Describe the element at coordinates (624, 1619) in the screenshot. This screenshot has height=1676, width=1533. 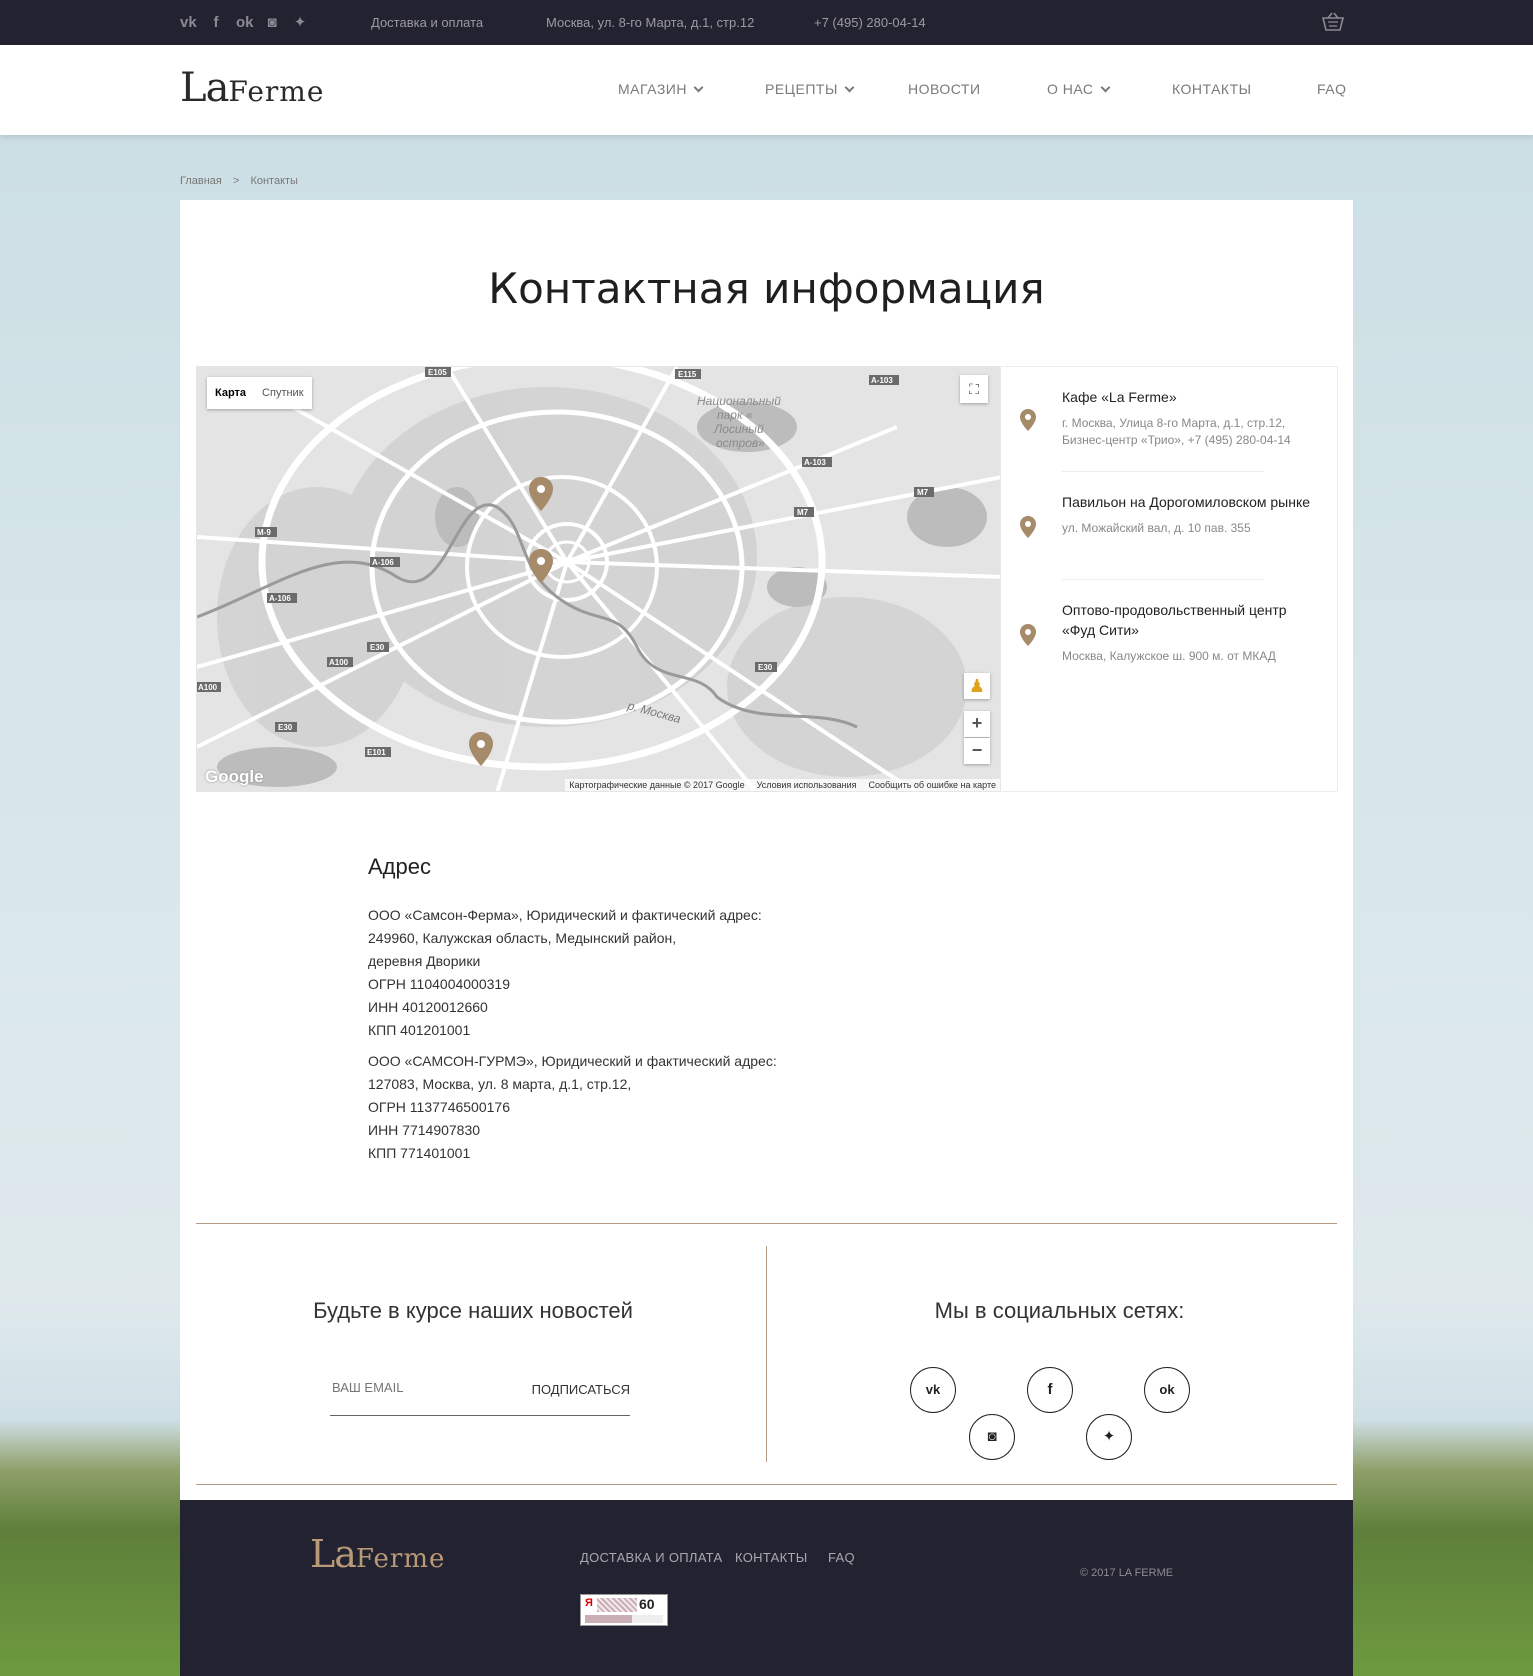
I see `counter-bar` at that location.